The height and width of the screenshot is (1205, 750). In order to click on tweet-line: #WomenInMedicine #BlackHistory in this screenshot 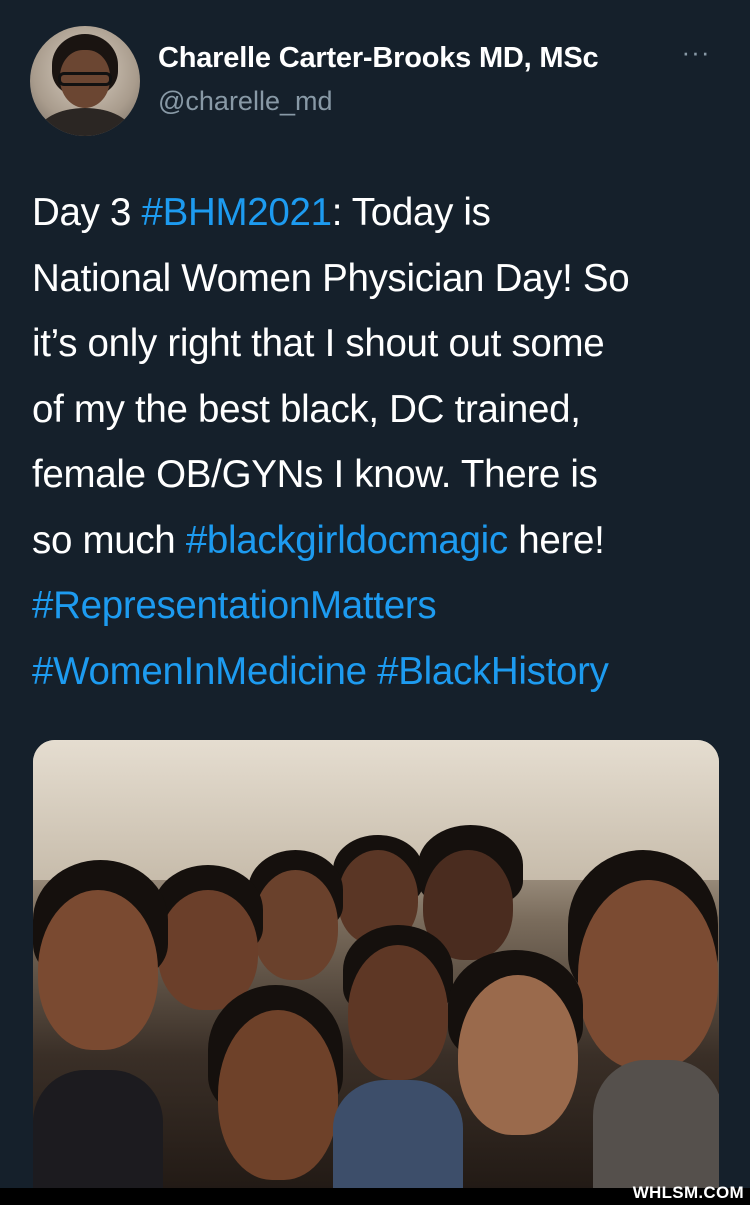, I will do `click(377, 672)`.